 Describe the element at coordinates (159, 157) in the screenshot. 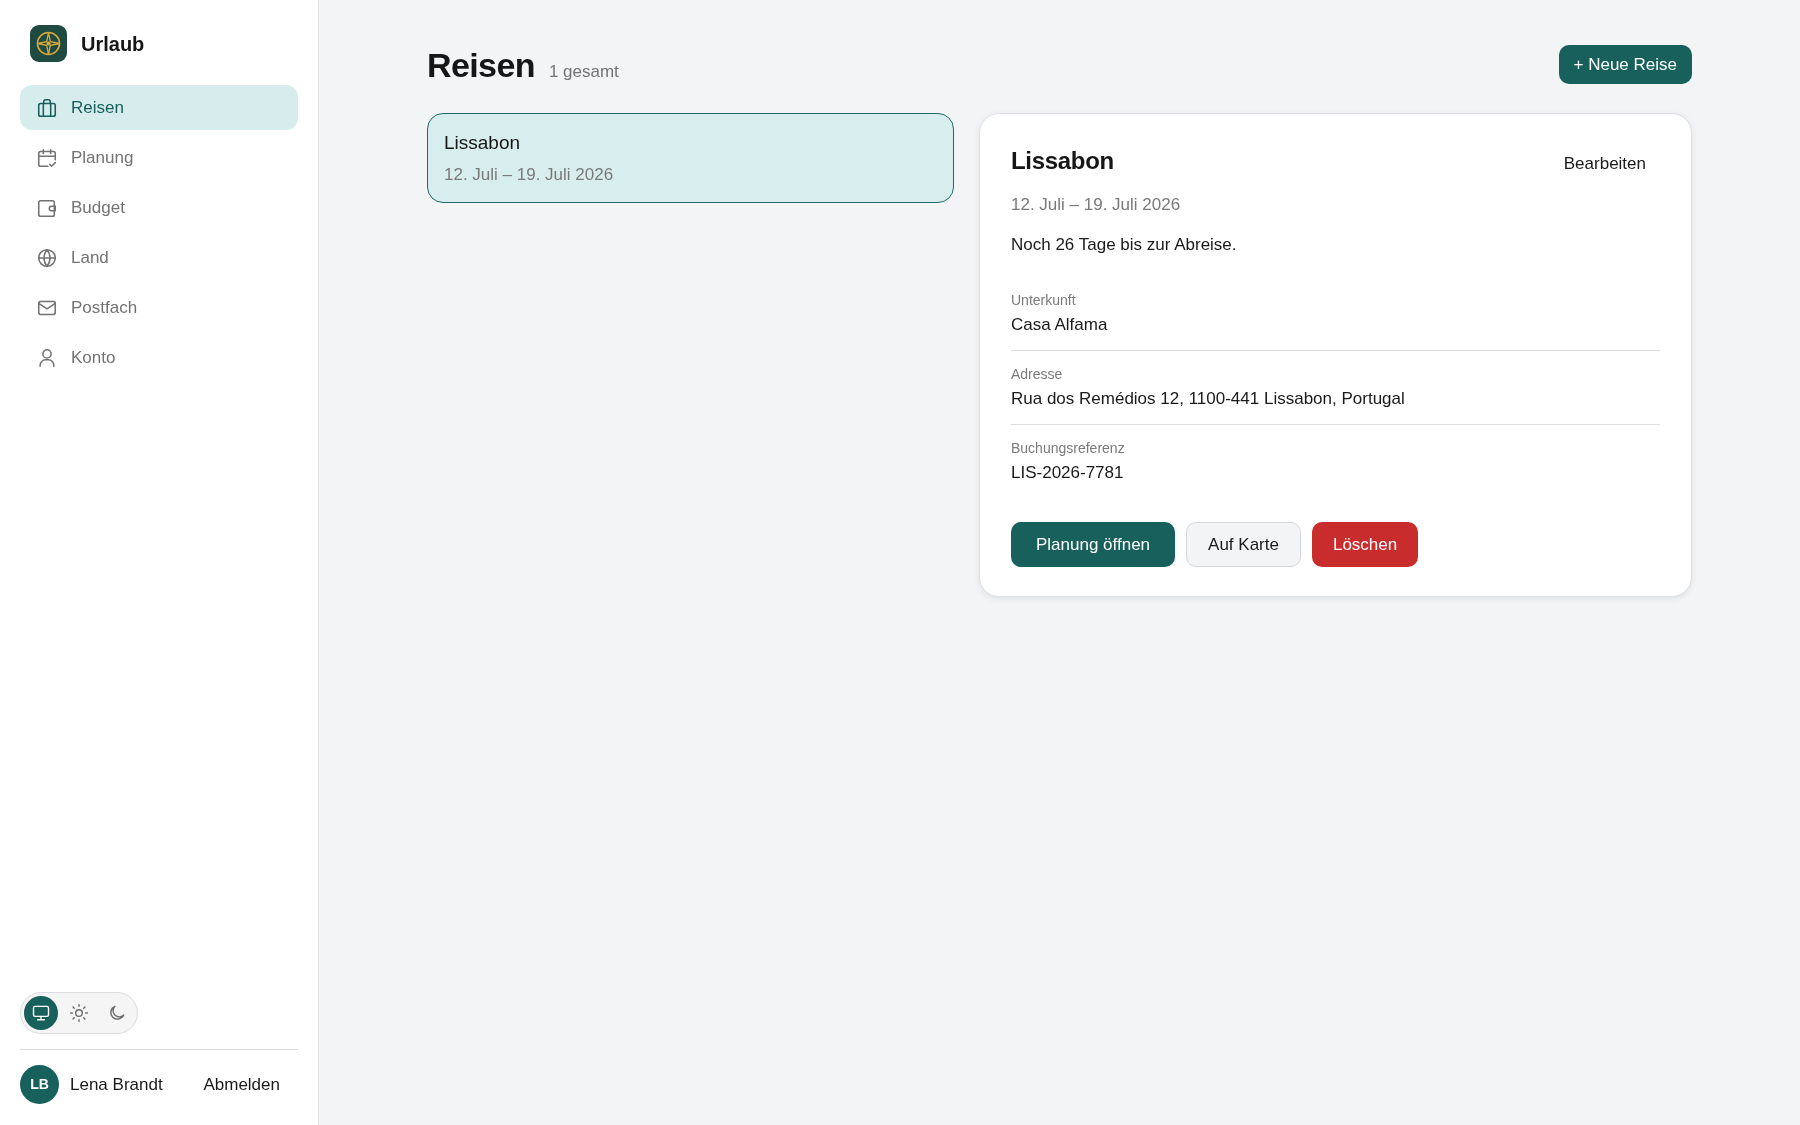

I see `nav-item: Planung` at that location.